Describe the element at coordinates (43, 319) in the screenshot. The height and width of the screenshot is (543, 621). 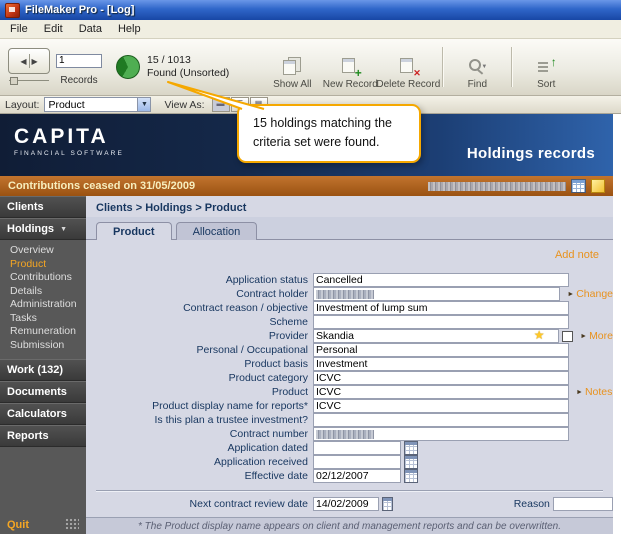
I see `sidebar-item-tasks: Tasks` at that location.